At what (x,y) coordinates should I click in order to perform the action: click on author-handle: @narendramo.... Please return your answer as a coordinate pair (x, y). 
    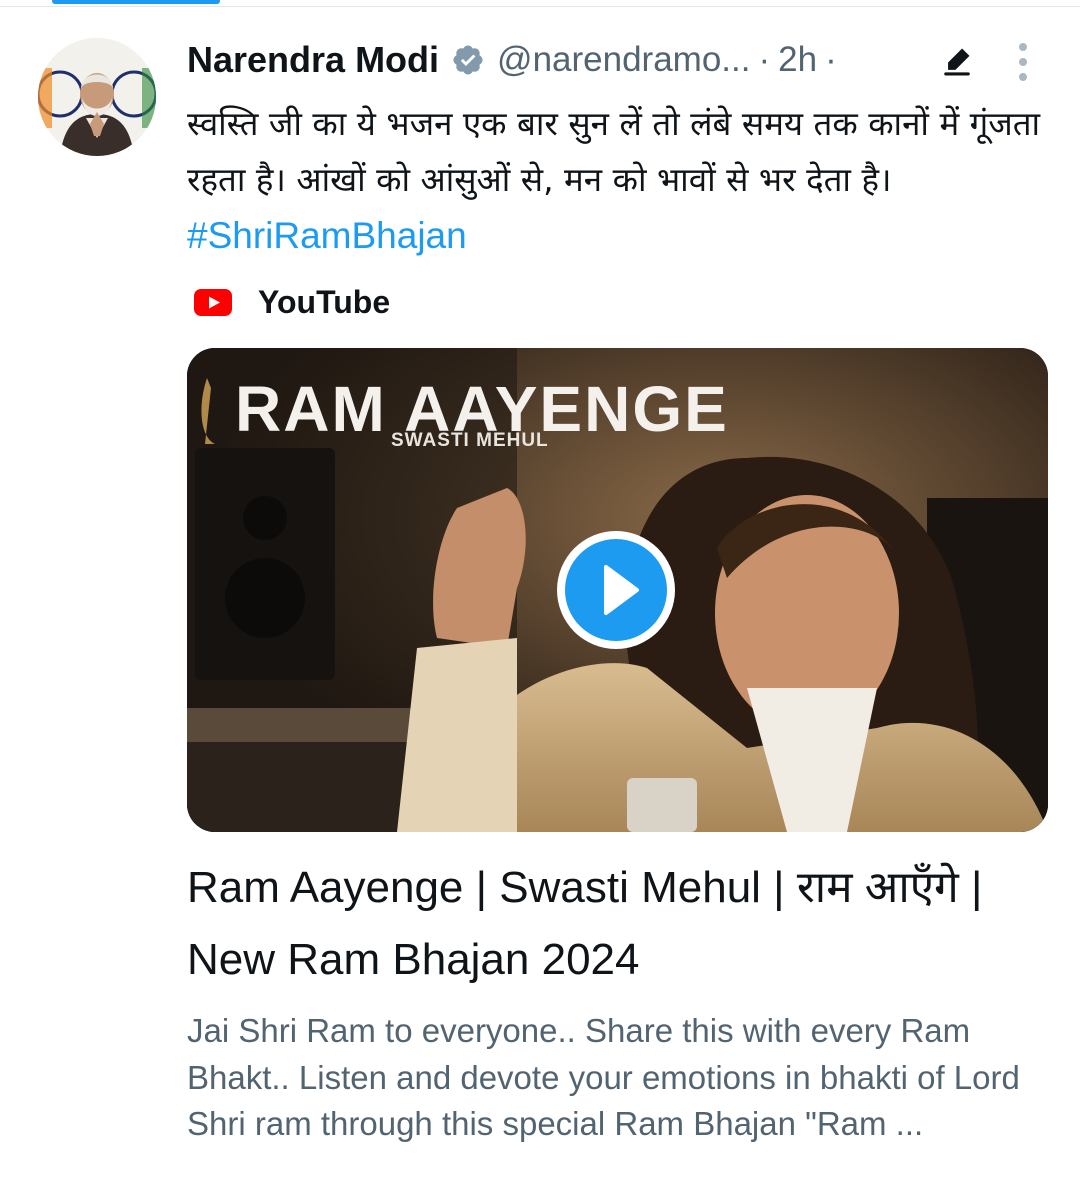
    Looking at the image, I should click on (623, 60).